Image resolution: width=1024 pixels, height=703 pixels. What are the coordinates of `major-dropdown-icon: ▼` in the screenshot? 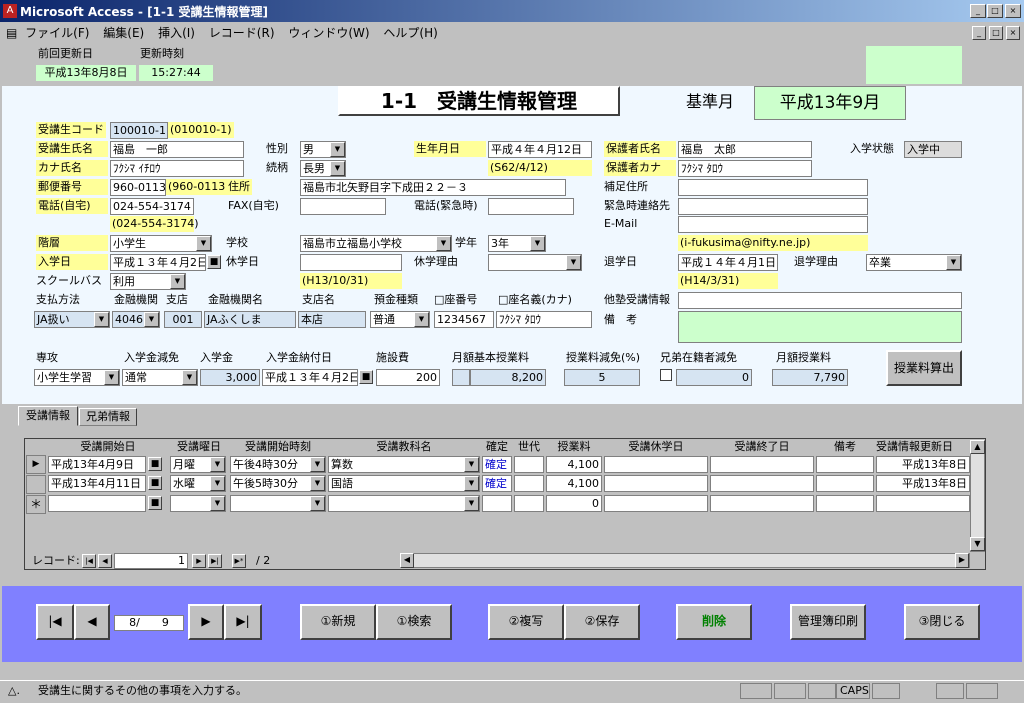 It's located at (111, 377).